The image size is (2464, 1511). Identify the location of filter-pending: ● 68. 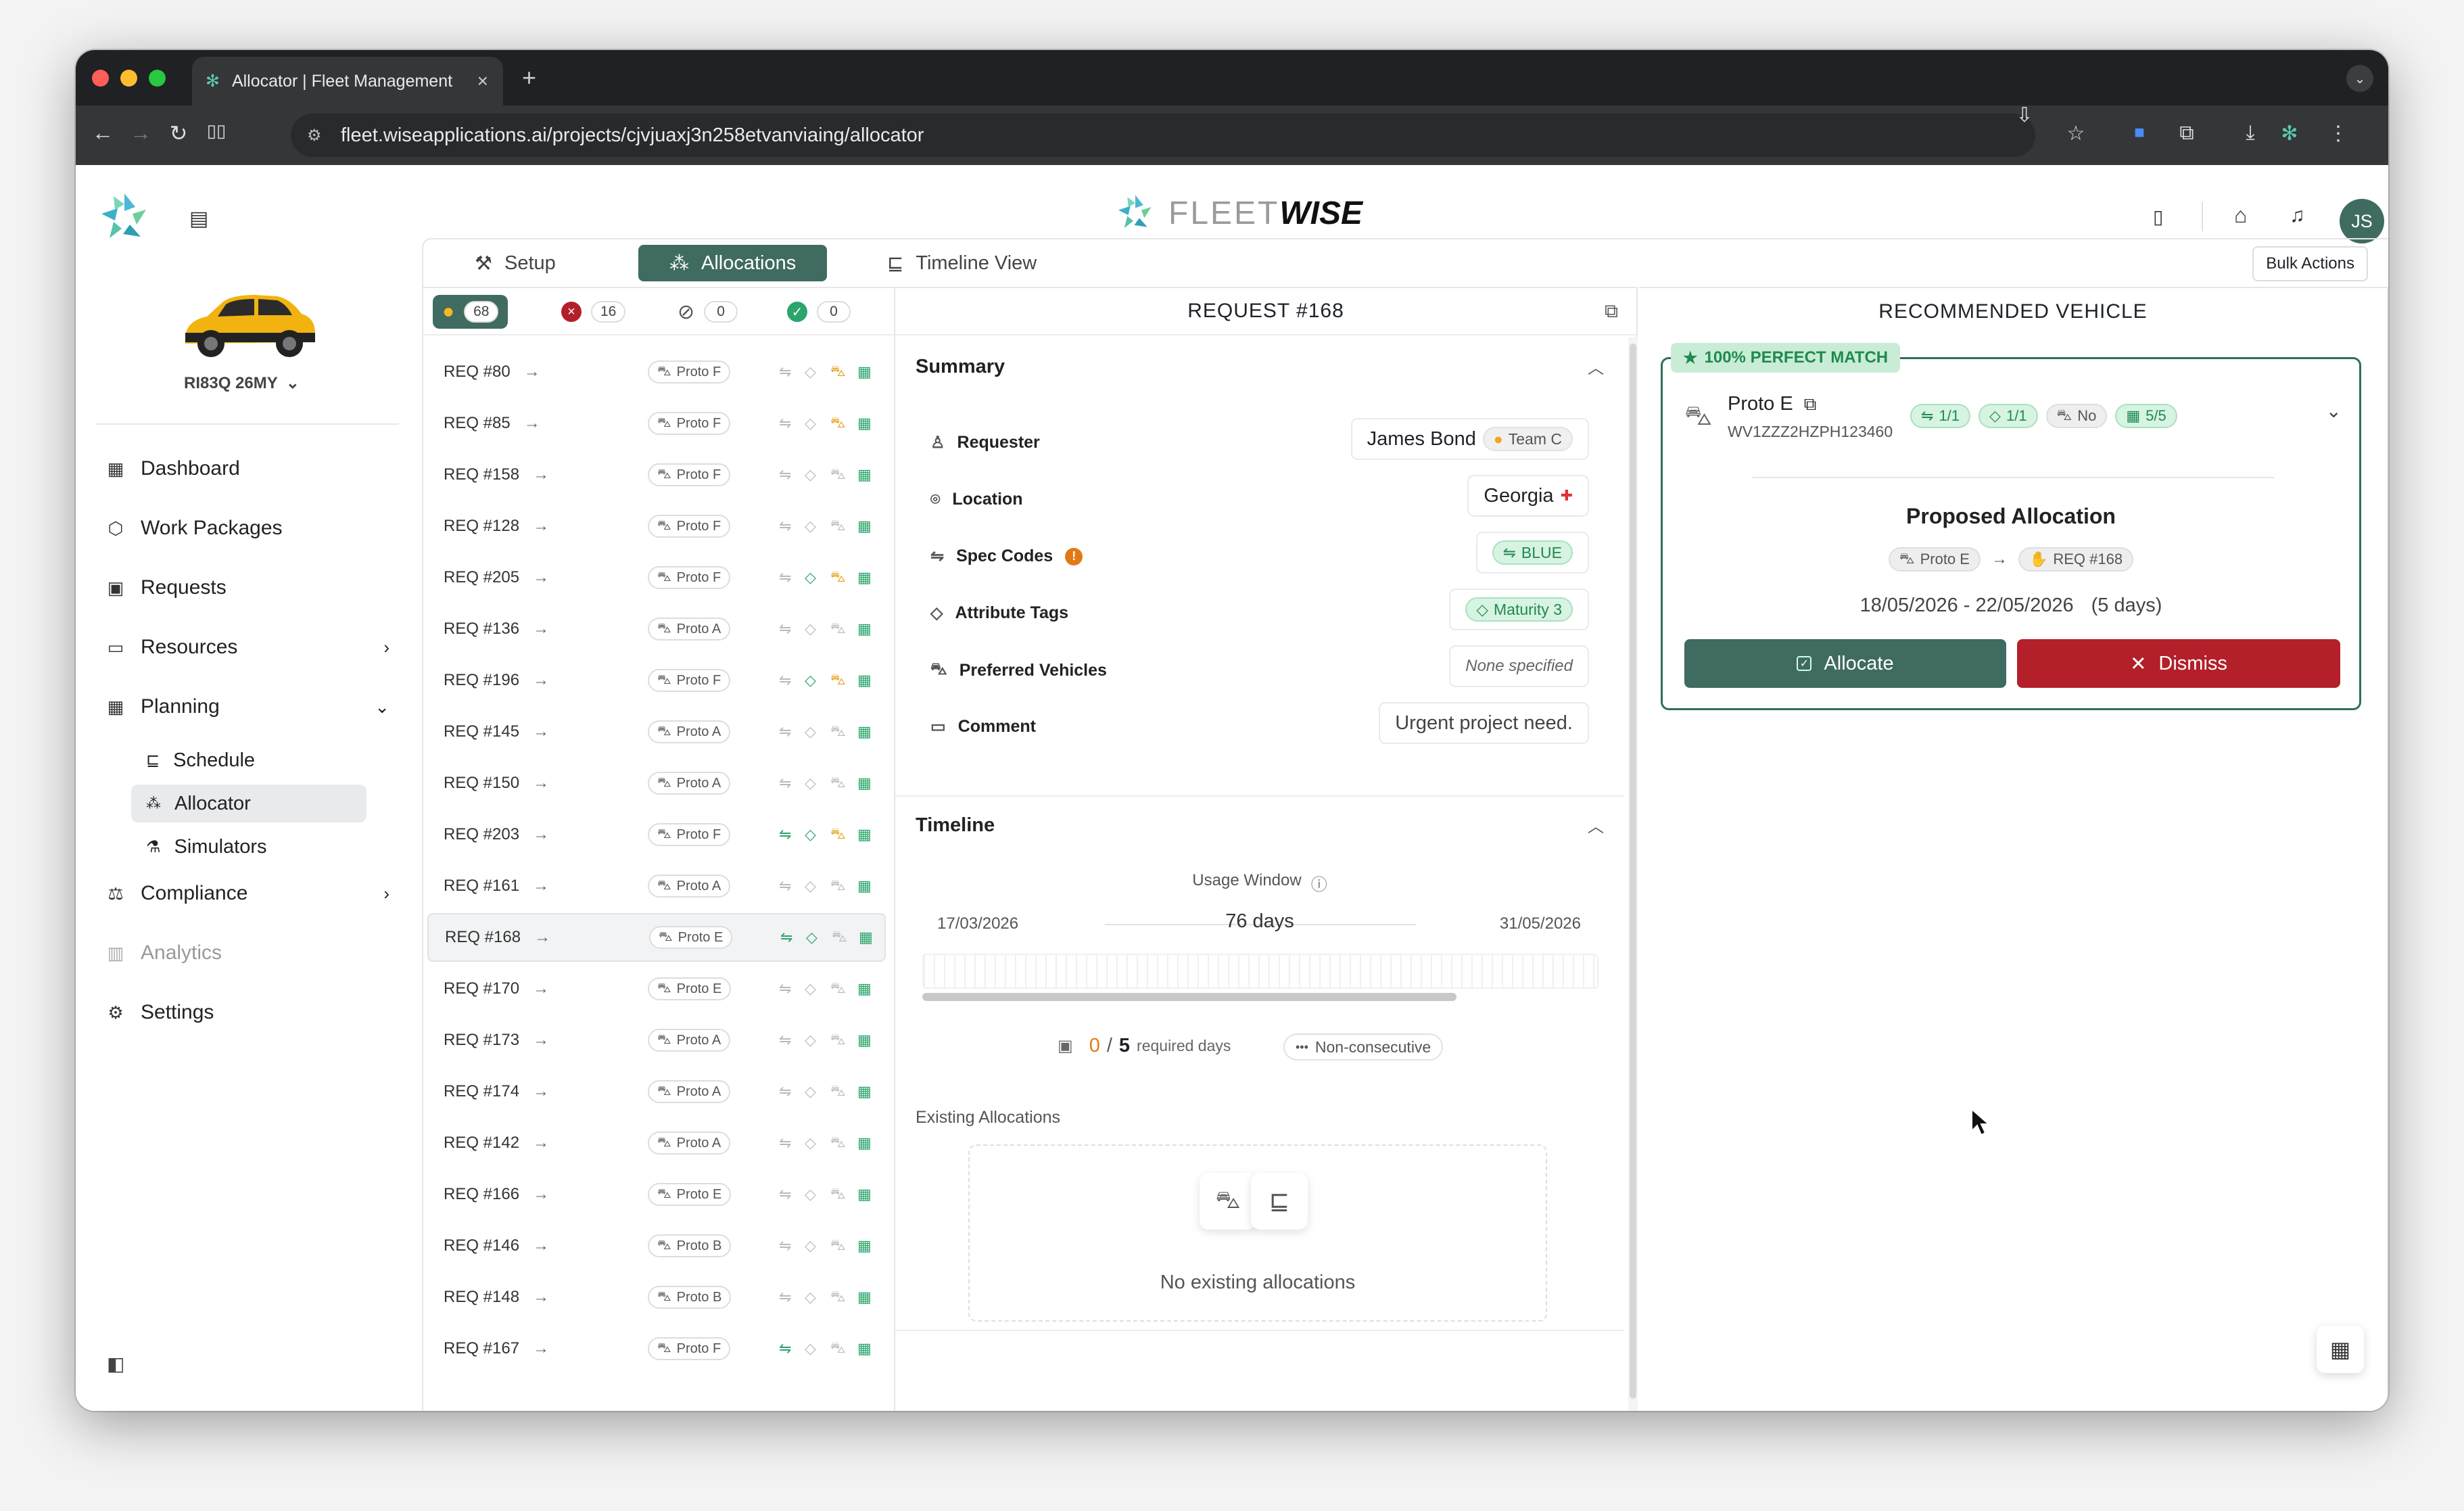
(471, 312).